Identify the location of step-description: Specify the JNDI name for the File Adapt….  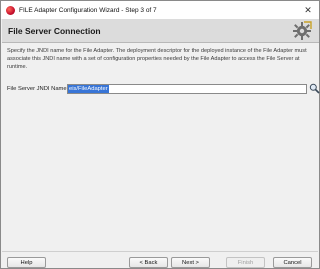
(157, 59).